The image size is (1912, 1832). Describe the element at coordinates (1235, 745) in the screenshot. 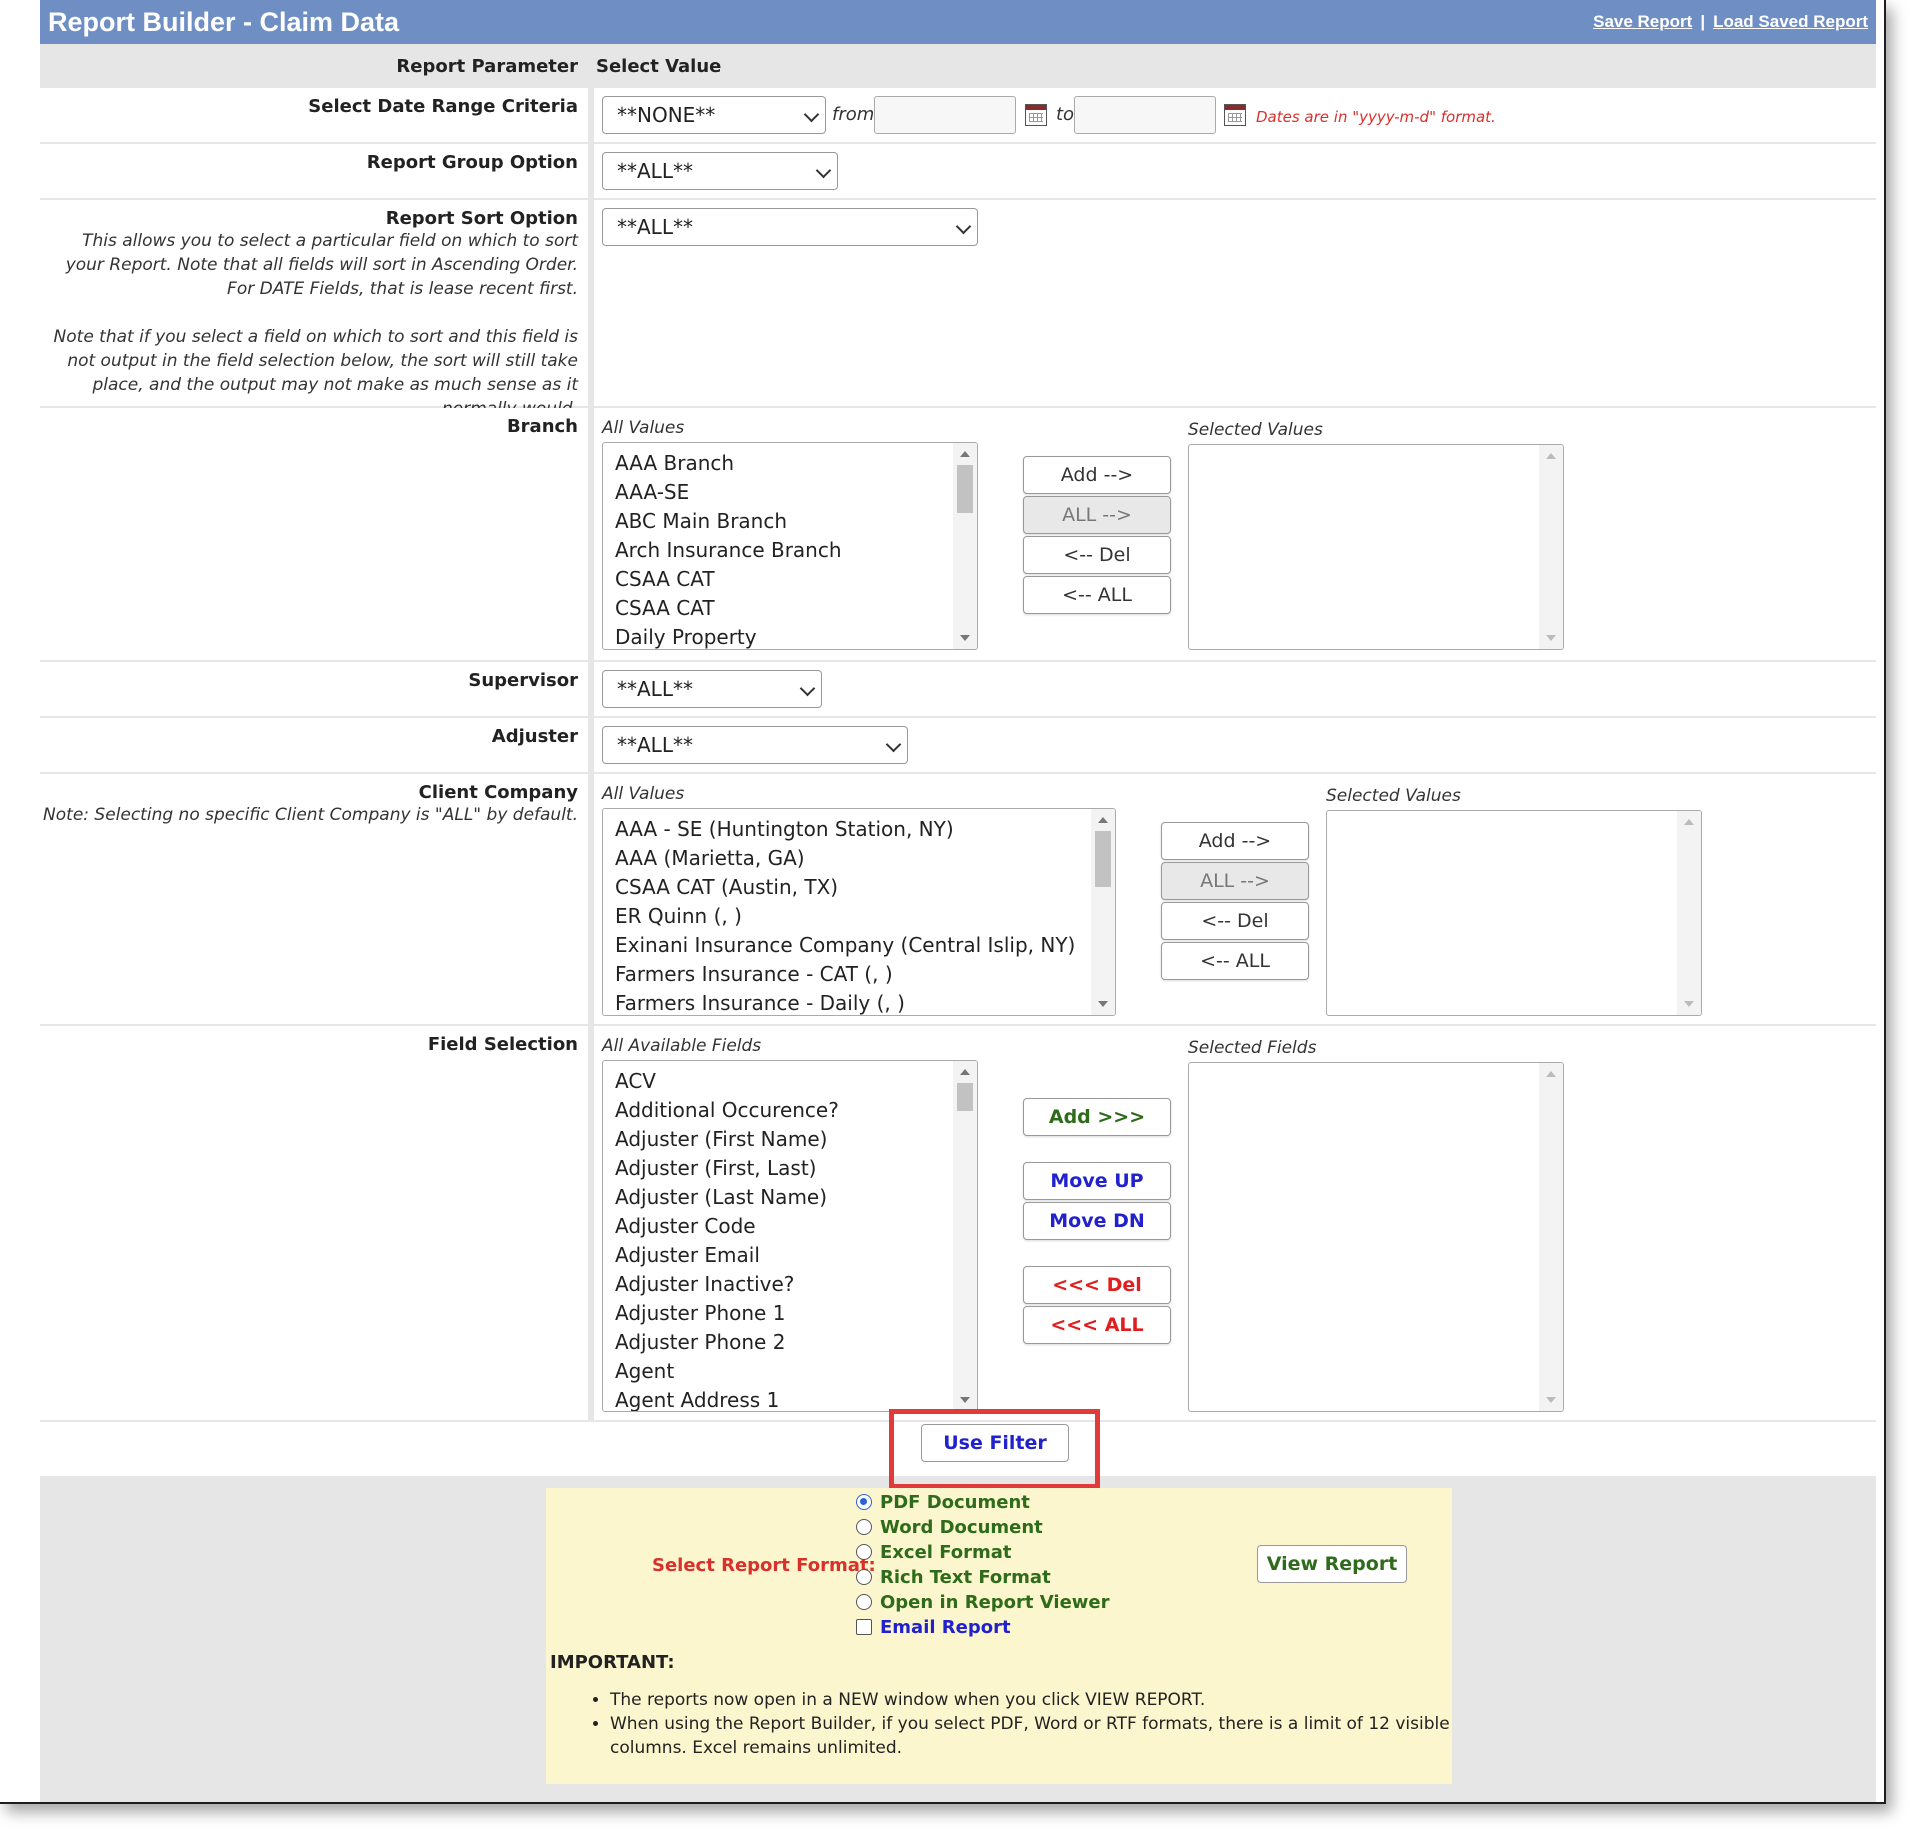

I see `adjuster-value-cell: **ALL**` at that location.